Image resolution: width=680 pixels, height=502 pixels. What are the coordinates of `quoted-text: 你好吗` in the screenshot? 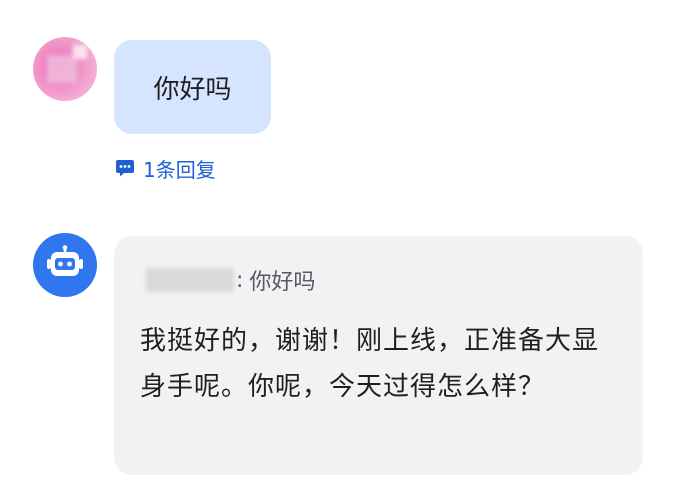 It's located at (282, 282).